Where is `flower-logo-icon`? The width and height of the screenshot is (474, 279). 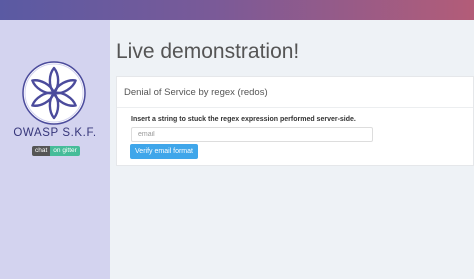
flower-logo-icon is located at coordinates (54, 93).